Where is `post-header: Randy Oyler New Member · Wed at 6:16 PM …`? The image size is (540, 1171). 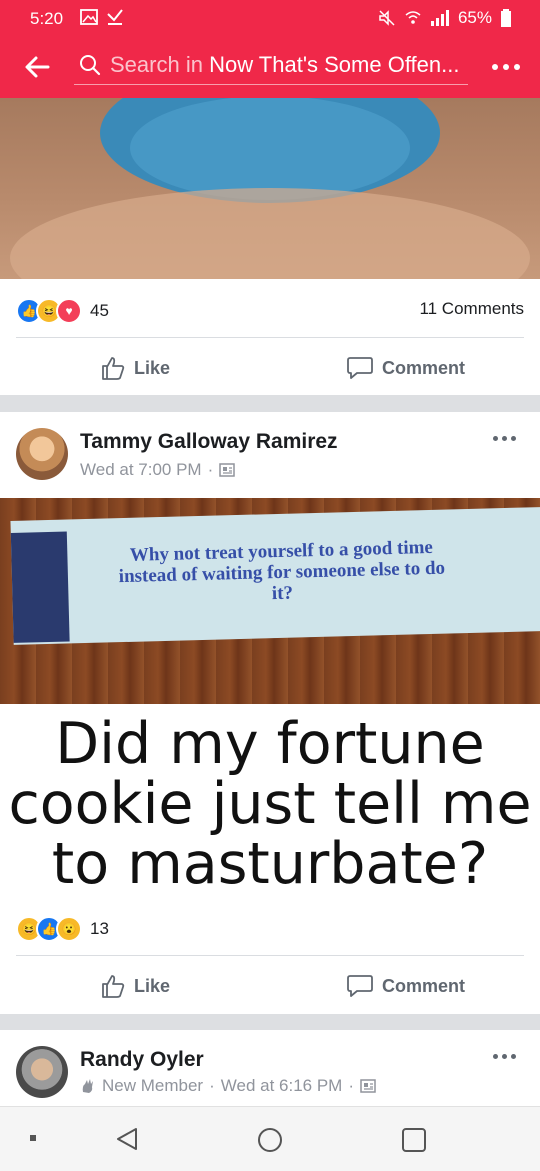 post-header: Randy Oyler New Member · Wed at 6:16 PM … is located at coordinates (270, 1068).